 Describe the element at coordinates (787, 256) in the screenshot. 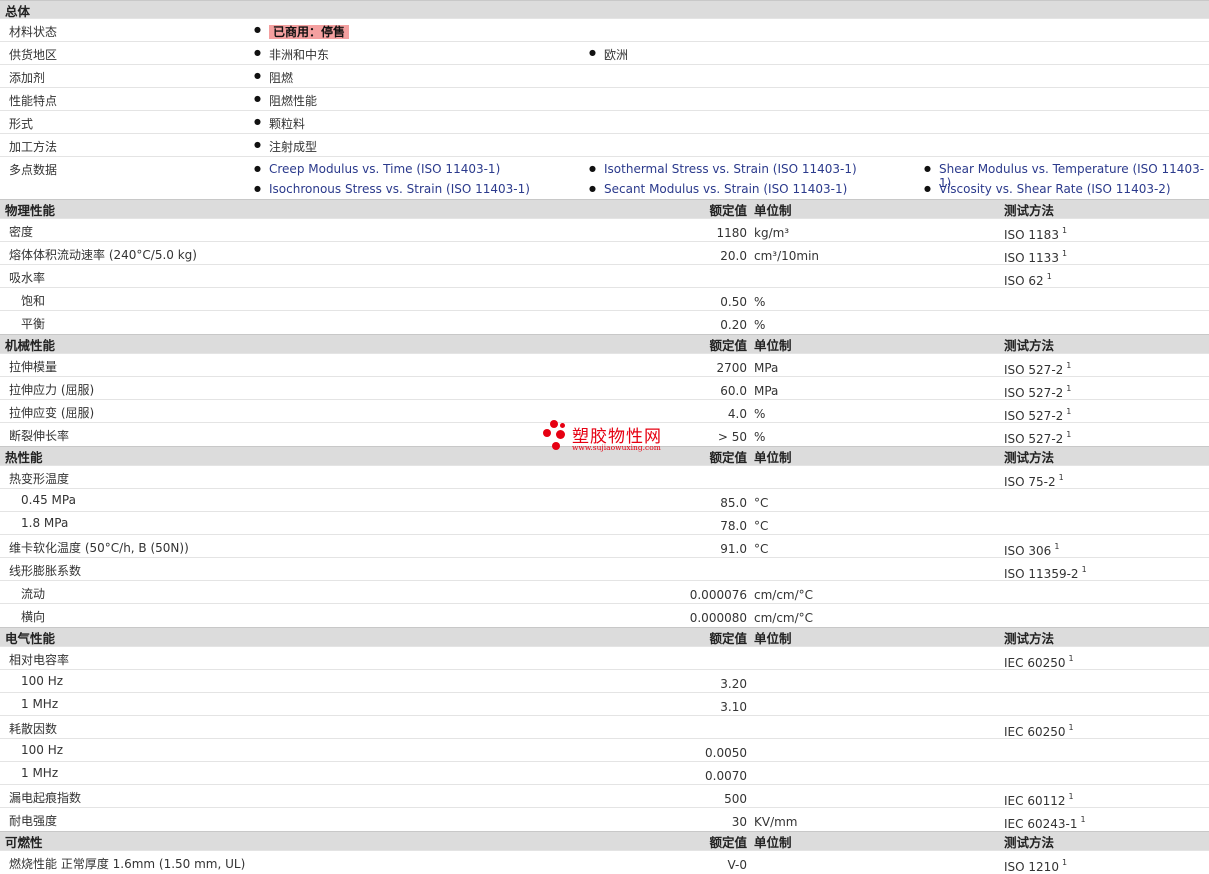

I see `property-unit: cm³/10min` at that location.